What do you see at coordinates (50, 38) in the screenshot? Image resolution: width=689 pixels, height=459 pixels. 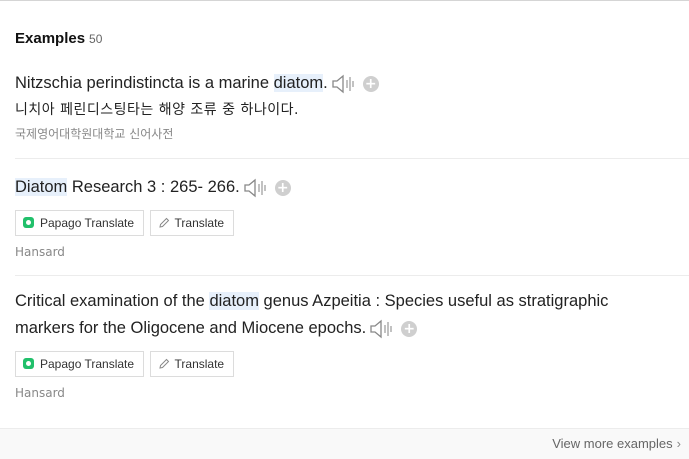 I see `section-title-label: Examples` at bounding box center [50, 38].